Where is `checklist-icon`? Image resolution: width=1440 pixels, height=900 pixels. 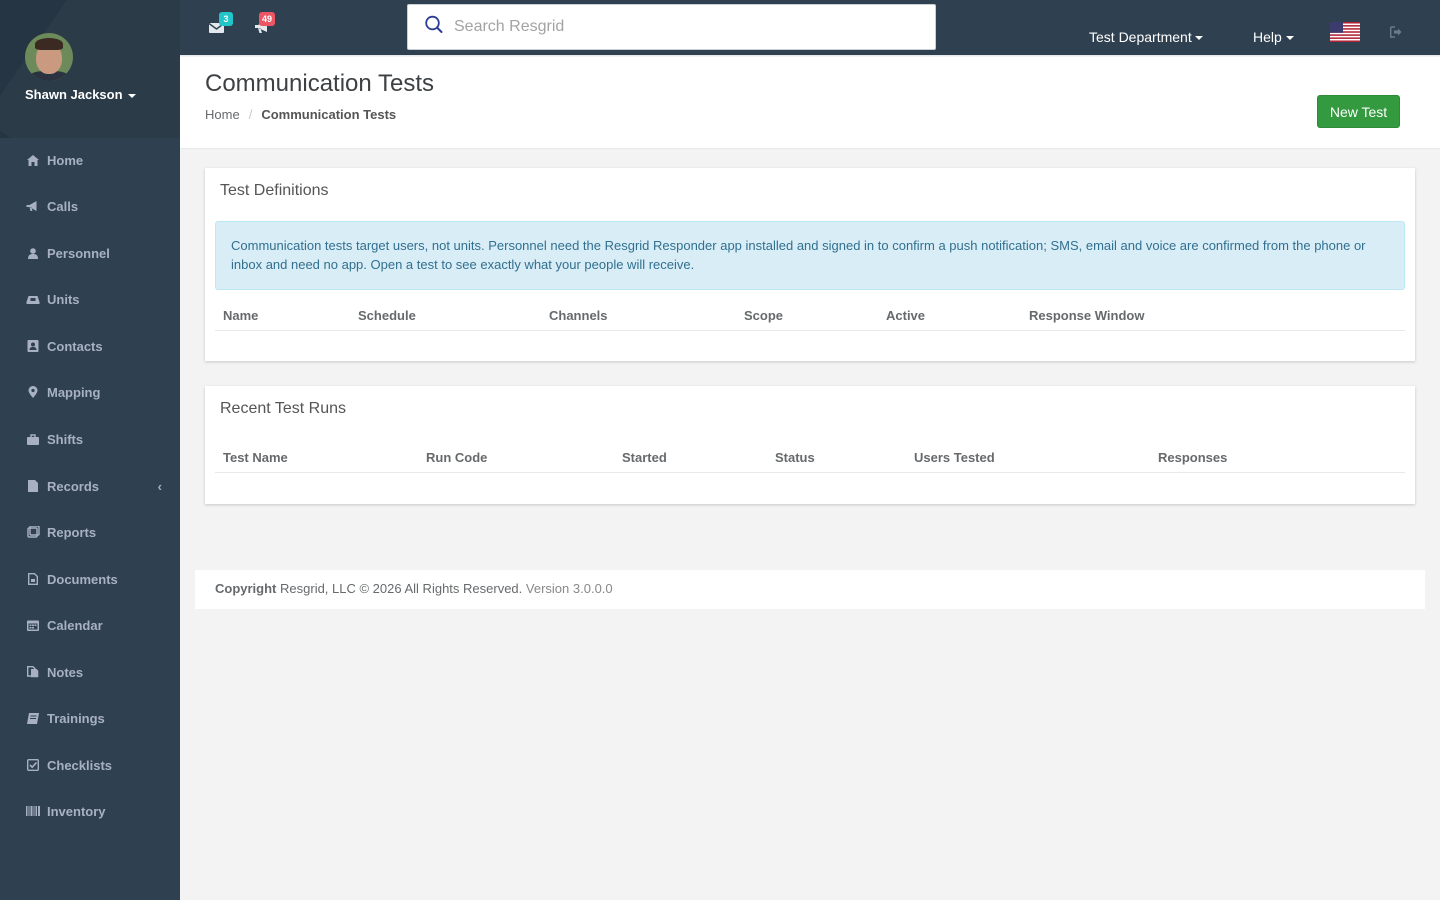
checklist-icon is located at coordinates (33, 765).